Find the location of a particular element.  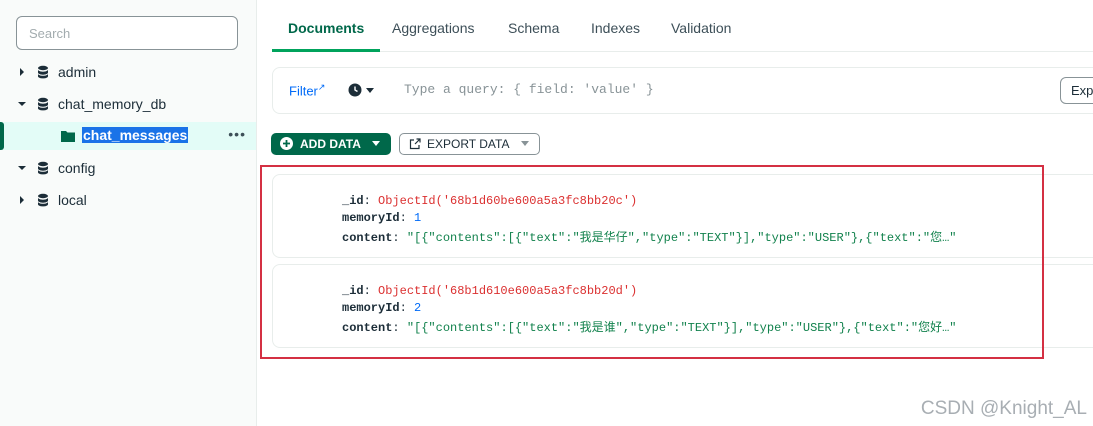

connection-header is located at coordinates (130, 3).